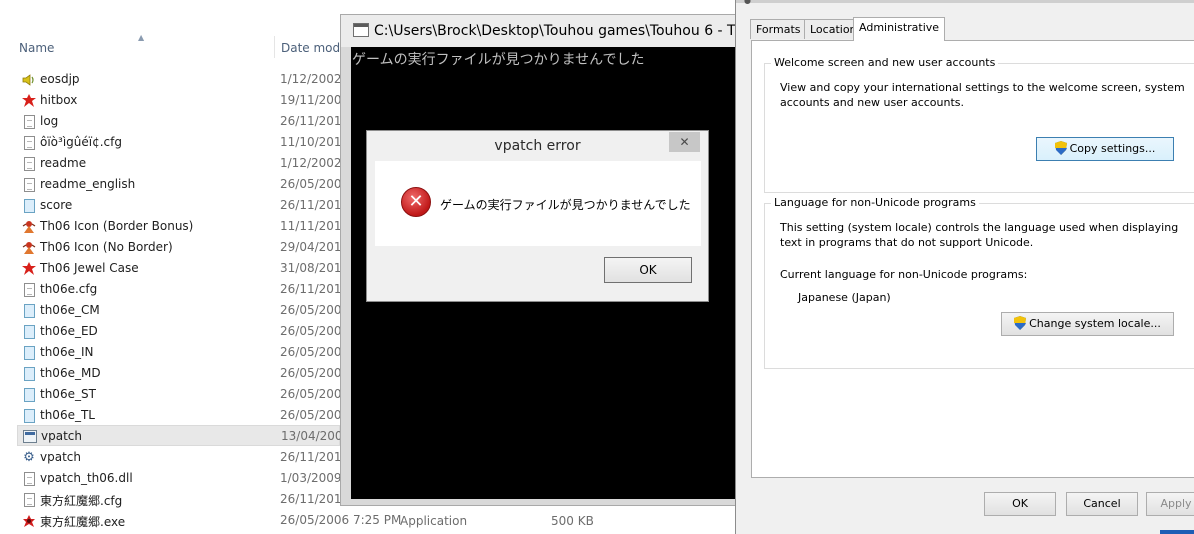 The image size is (1194, 534). Describe the element at coordinates (183, 331) in the screenshot. I see `file-row: th06e_ED 26/05/2006` at that location.